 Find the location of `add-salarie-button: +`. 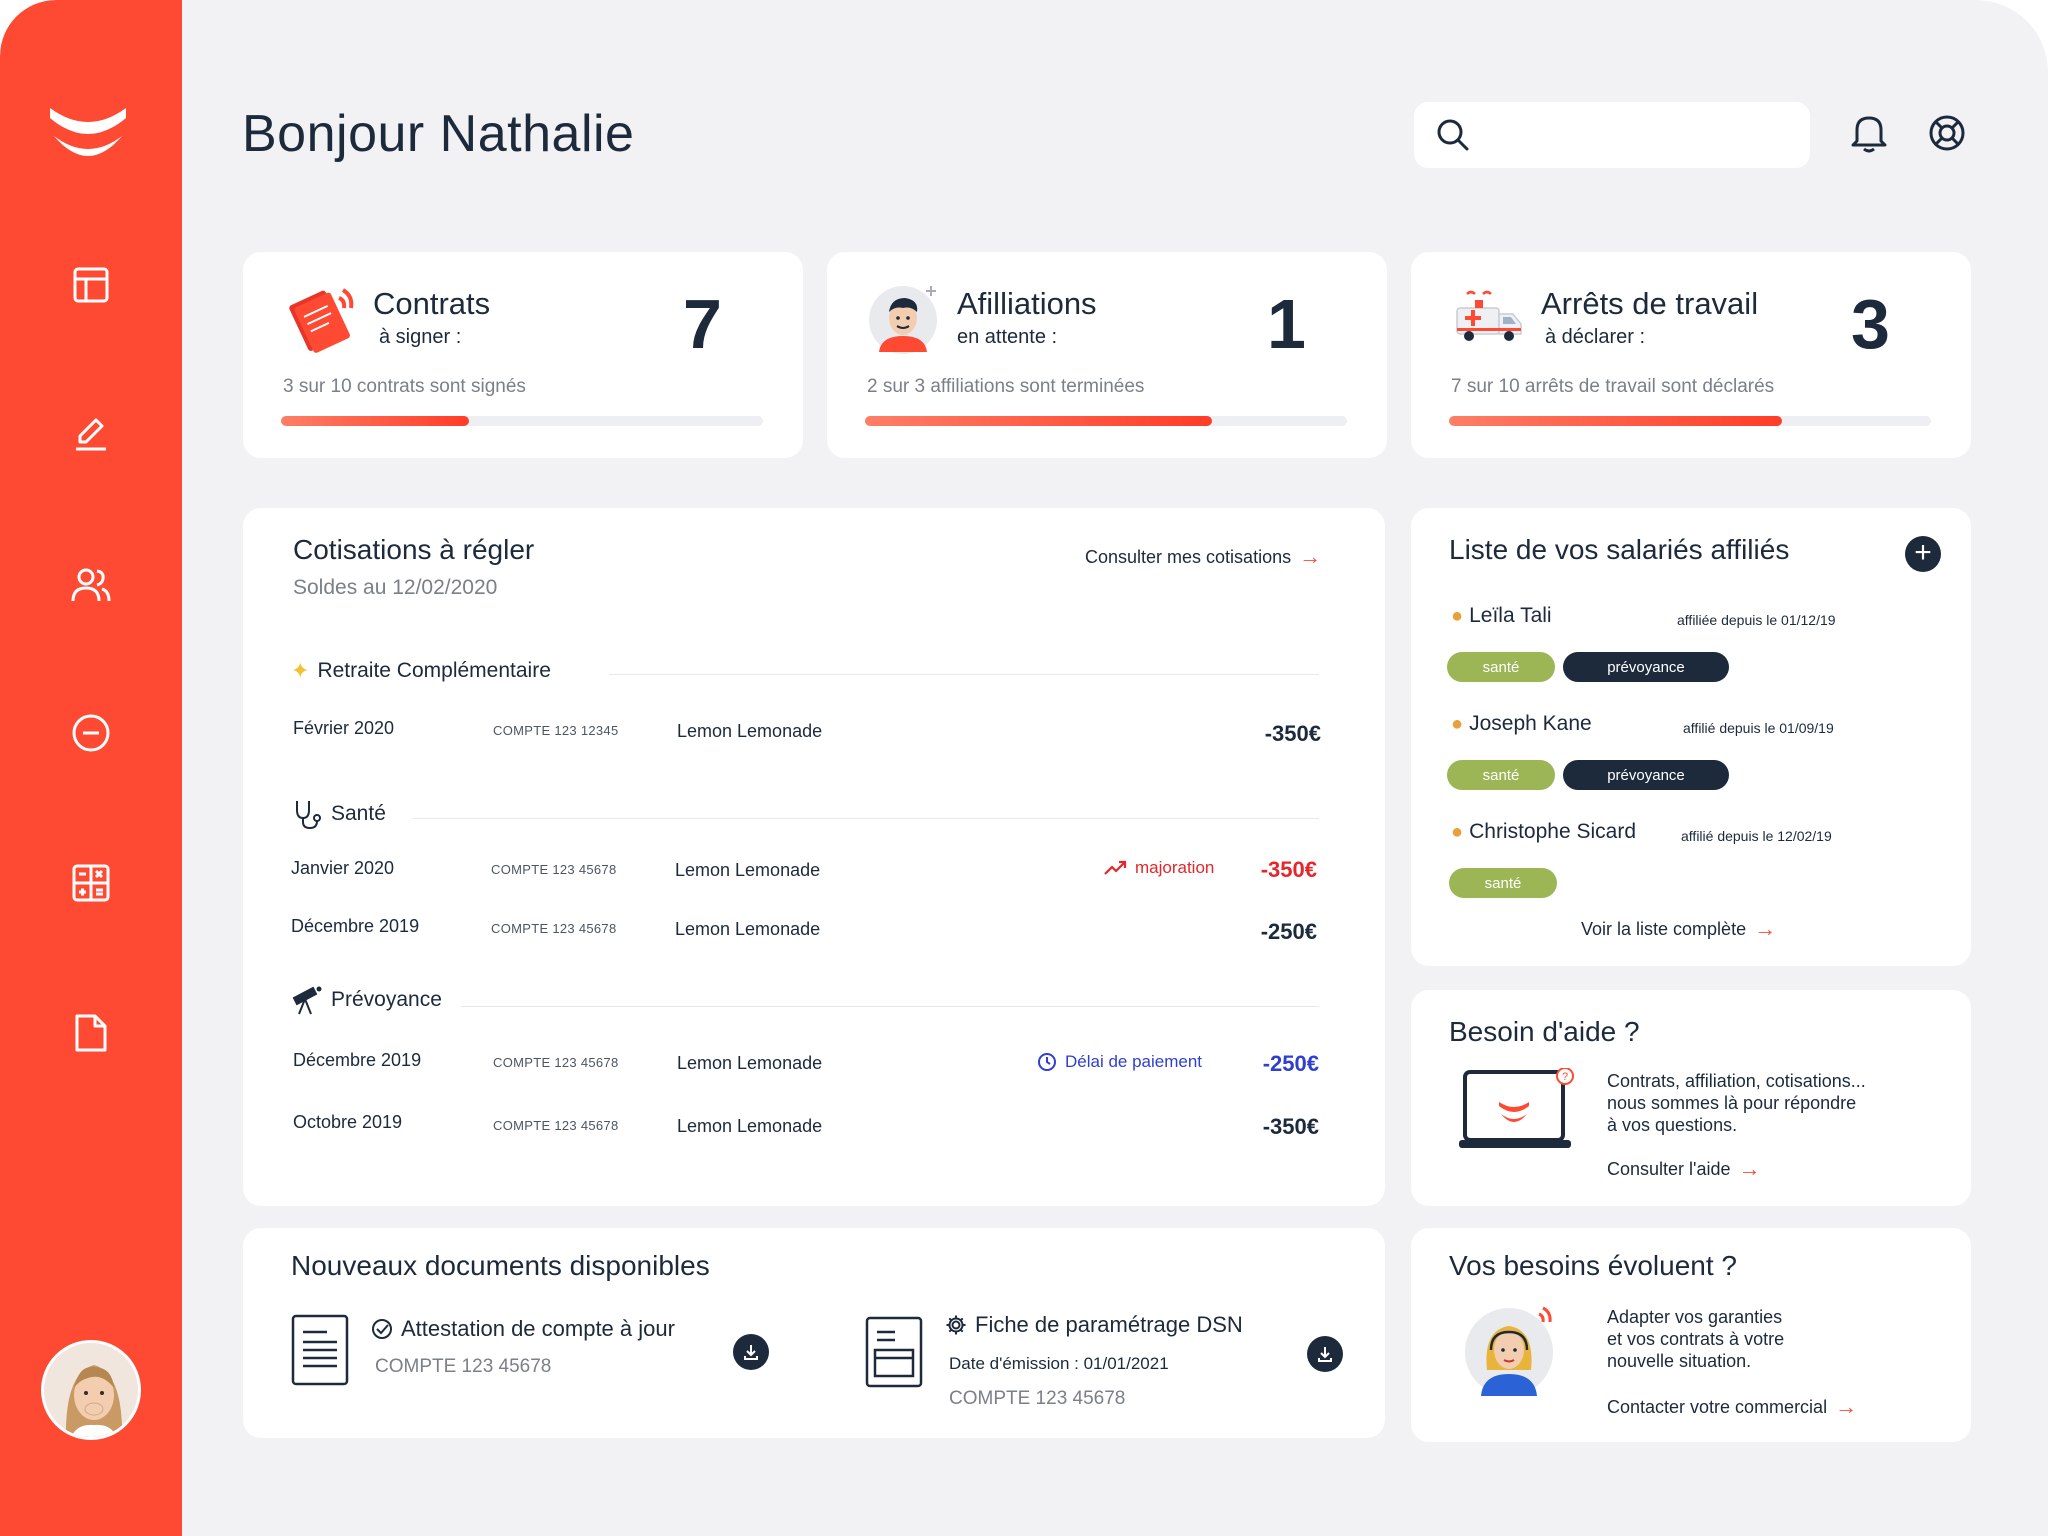

add-salarie-button: + is located at coordinates (1923, 554).